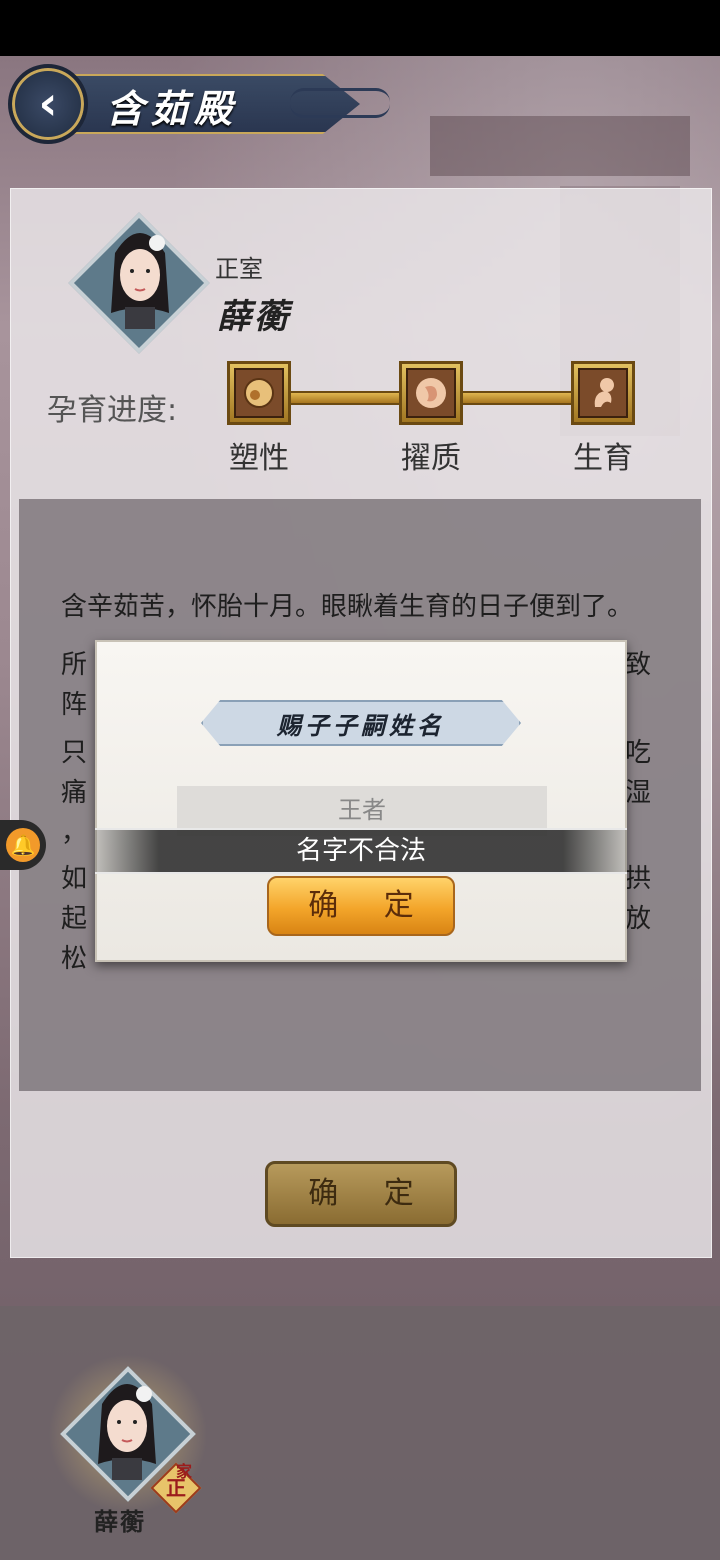 The width and height of the screenshot is (720, 1560). Describe the element at coordinates (361, 906) in the screenshot. I see `dialog-confirm-button: 确 定` at that location.